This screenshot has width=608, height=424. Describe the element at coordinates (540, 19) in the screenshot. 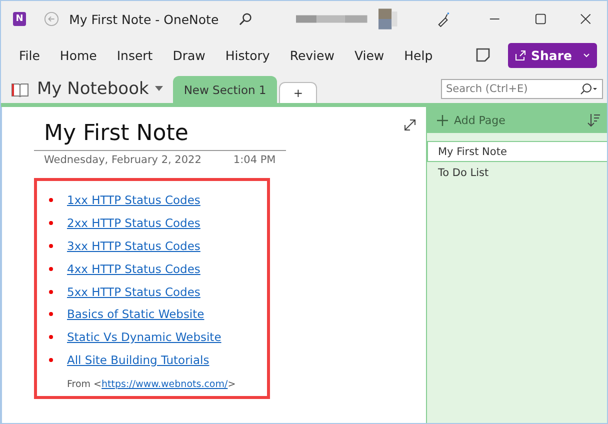

I see `maximize-icon` at that location.